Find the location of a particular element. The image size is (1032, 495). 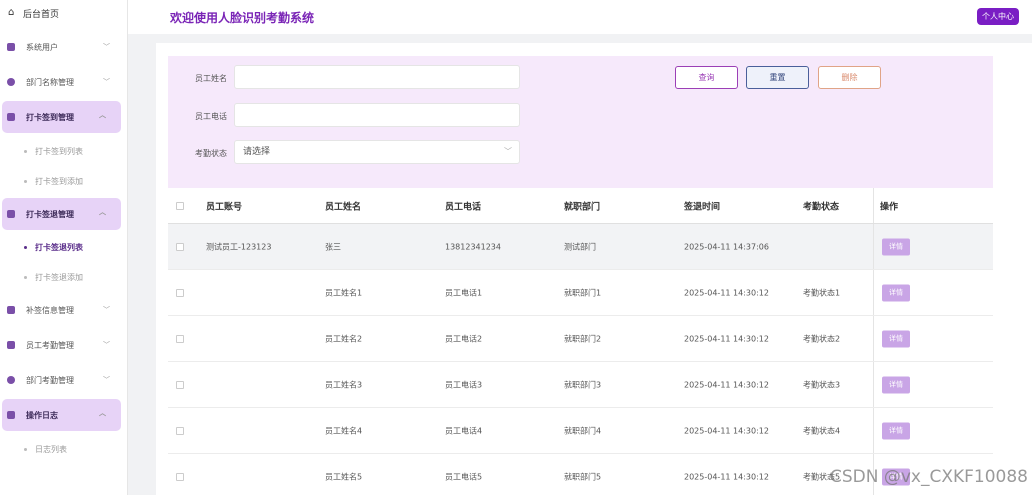

status-field-label: 考勤状态 is located at coordinates (211, 153).